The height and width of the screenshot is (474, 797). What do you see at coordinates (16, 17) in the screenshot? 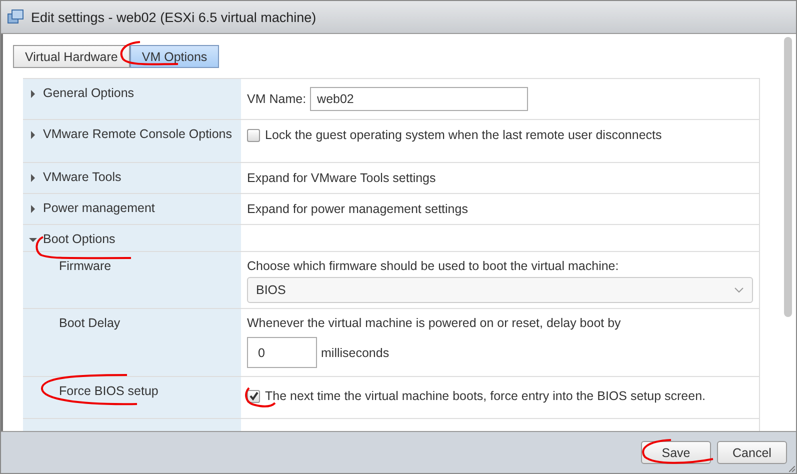
I see `window-icon` at bounding box center [16, 17].